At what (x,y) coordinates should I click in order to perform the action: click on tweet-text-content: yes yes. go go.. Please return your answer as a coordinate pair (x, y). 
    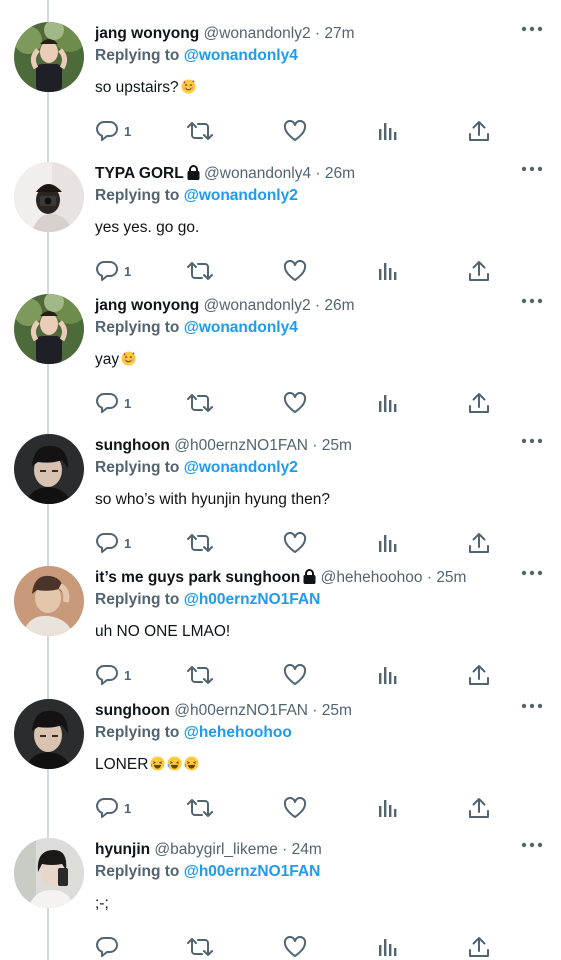
    Looking at the image, I should click on (147, 227).